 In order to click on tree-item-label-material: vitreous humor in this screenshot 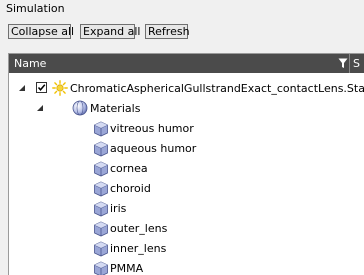, I will do `click(152, 128)`.